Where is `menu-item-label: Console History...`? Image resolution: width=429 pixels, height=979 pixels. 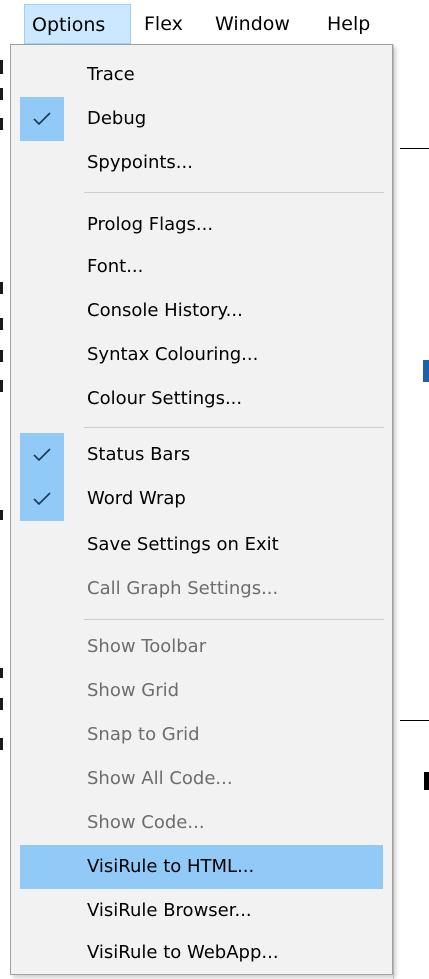 menu-item-label: Console History... is located at coordinates (165, 310).